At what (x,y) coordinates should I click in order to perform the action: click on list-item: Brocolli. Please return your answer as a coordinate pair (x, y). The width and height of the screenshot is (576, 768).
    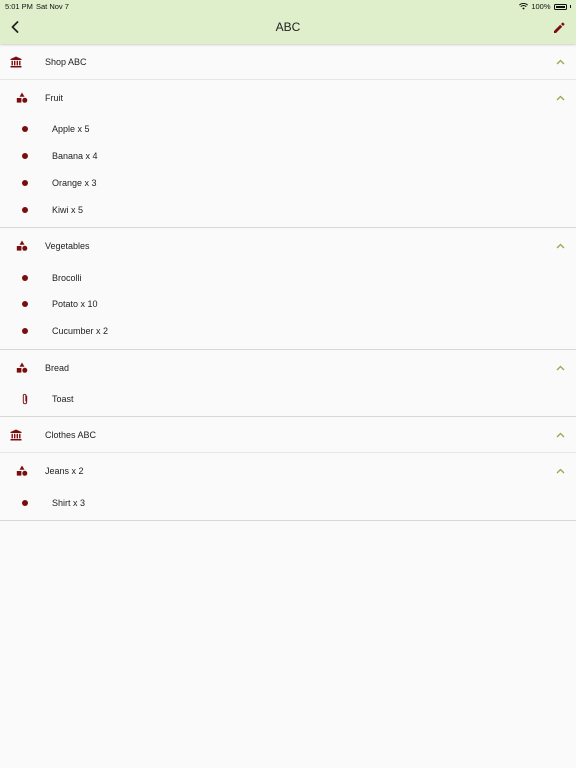
    Looking at the image, I should click on (288, 277).